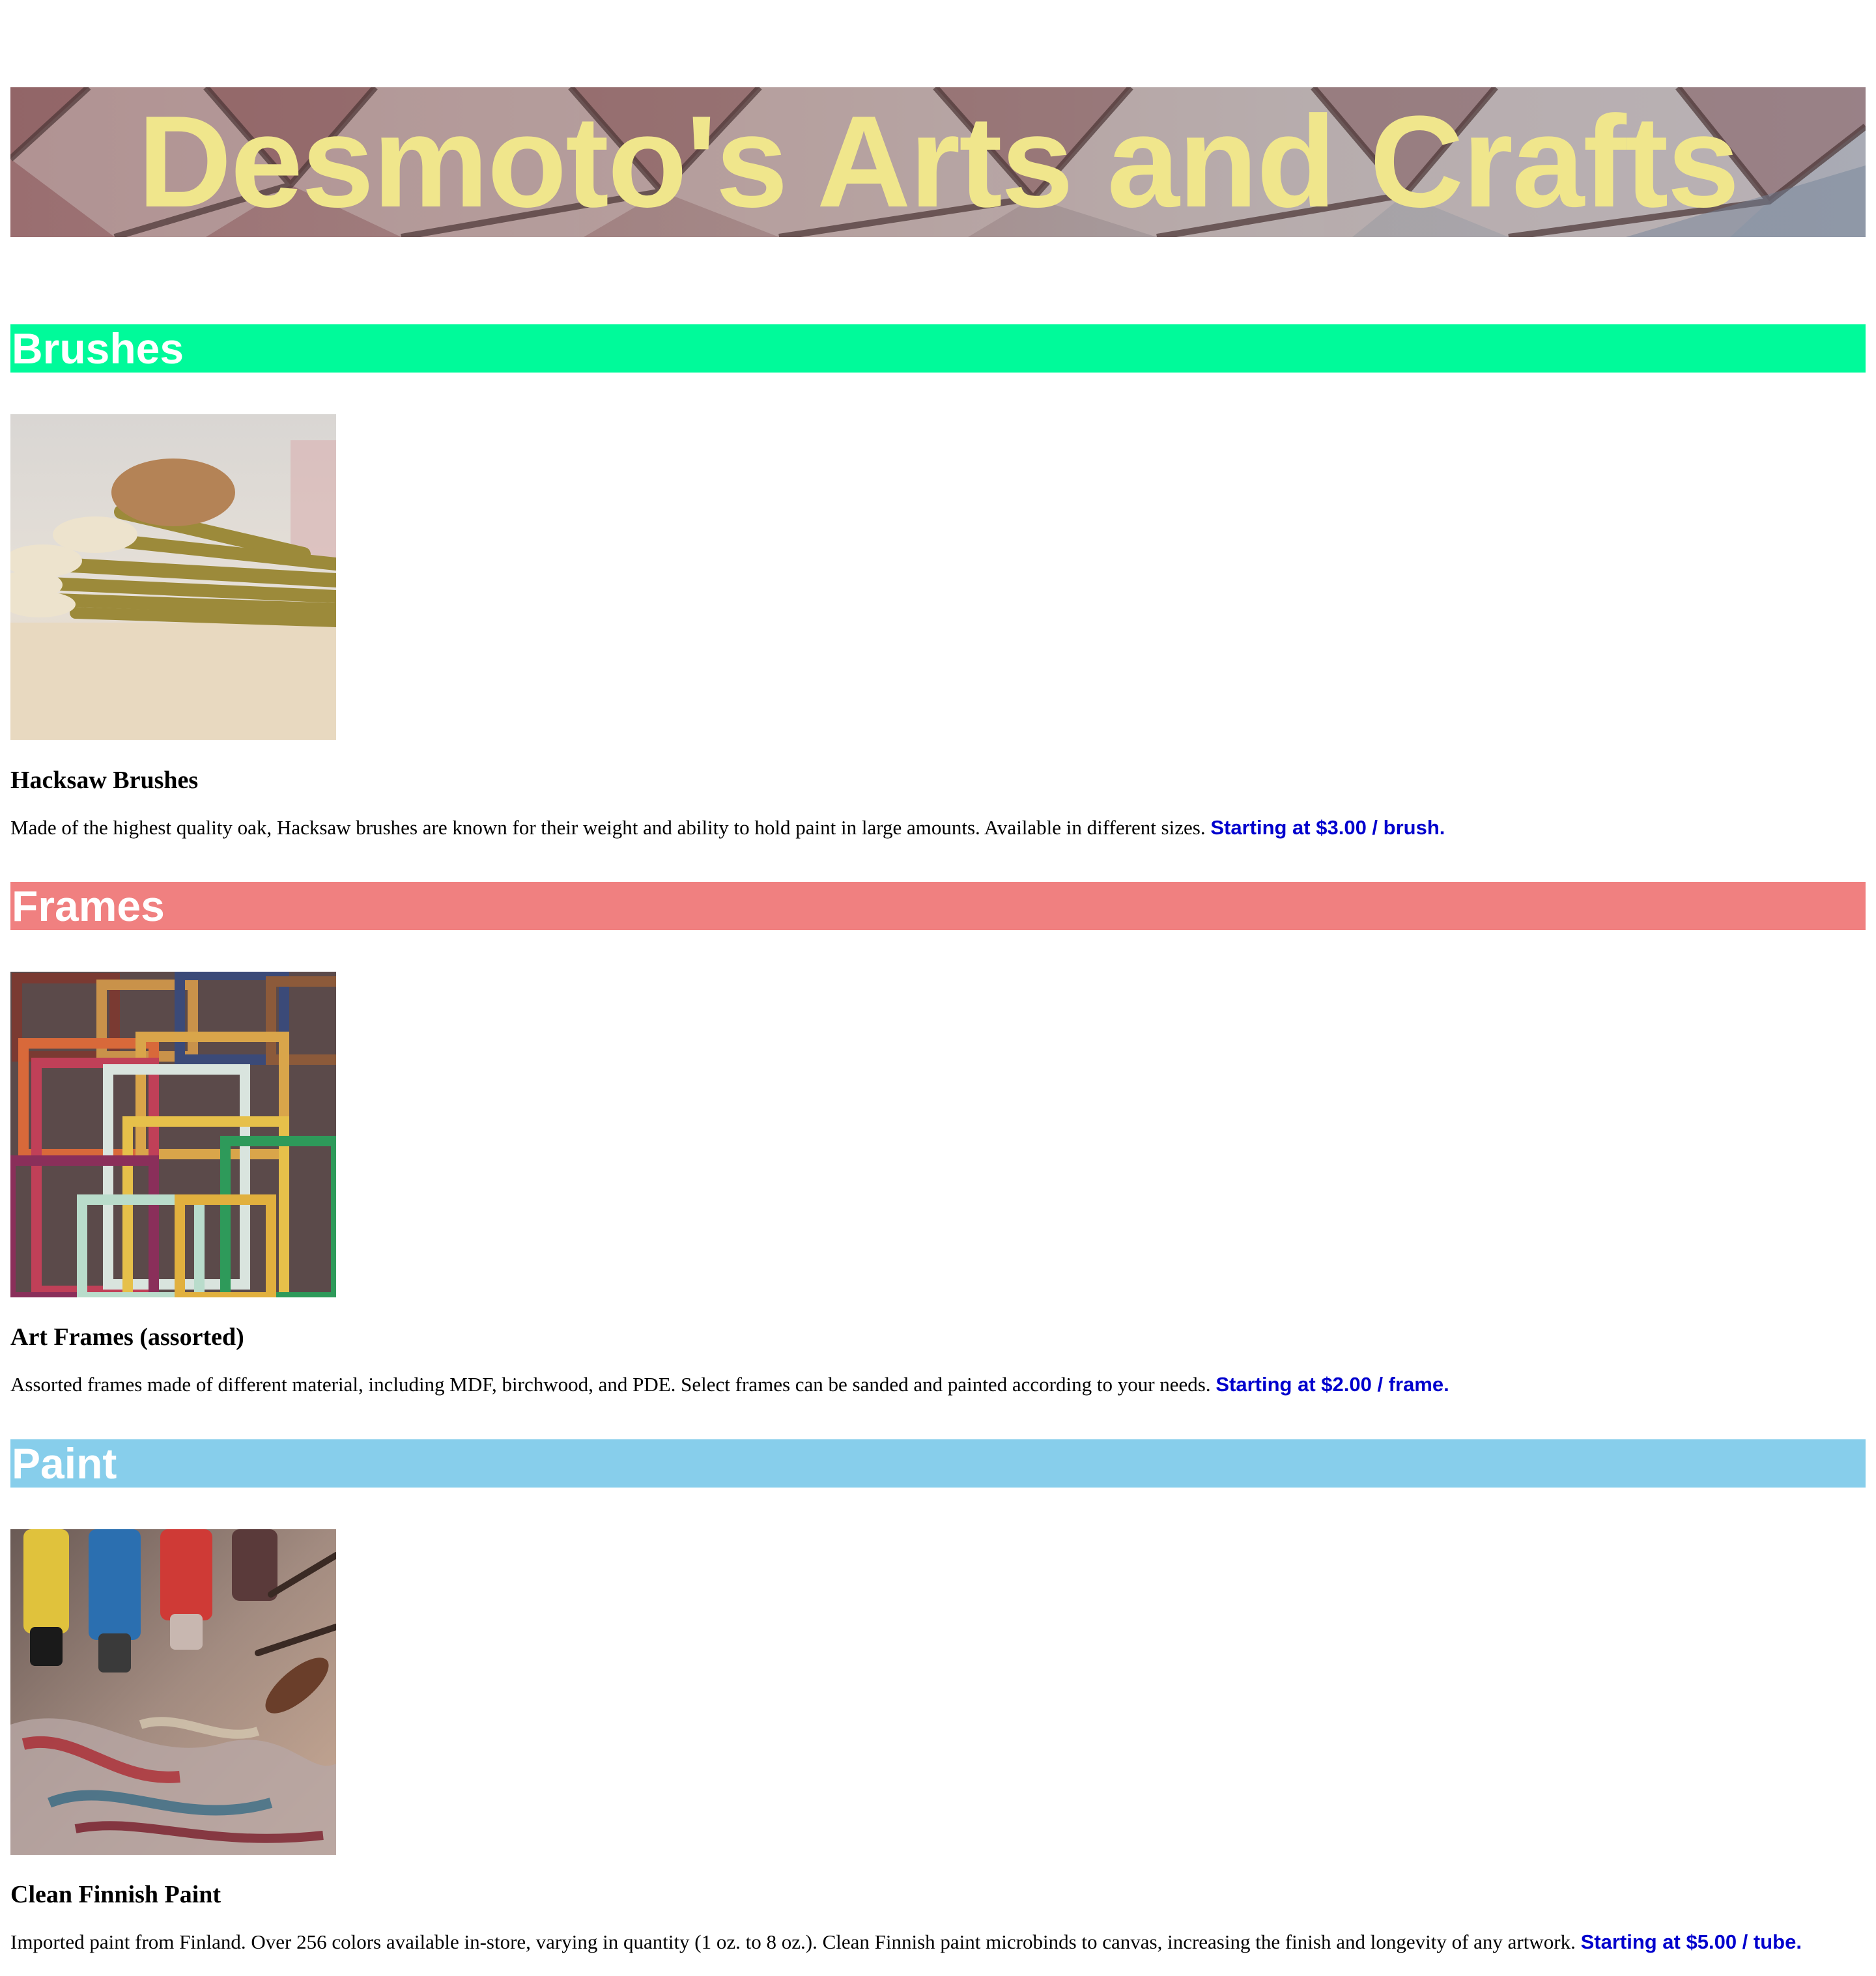 The width and height of the screenshot is (1876, 1976). What do you see at coordinates (938, 1463) in the screenshot?
I see `section-heading-paint: Paint` at bounding box center [938, 1463].